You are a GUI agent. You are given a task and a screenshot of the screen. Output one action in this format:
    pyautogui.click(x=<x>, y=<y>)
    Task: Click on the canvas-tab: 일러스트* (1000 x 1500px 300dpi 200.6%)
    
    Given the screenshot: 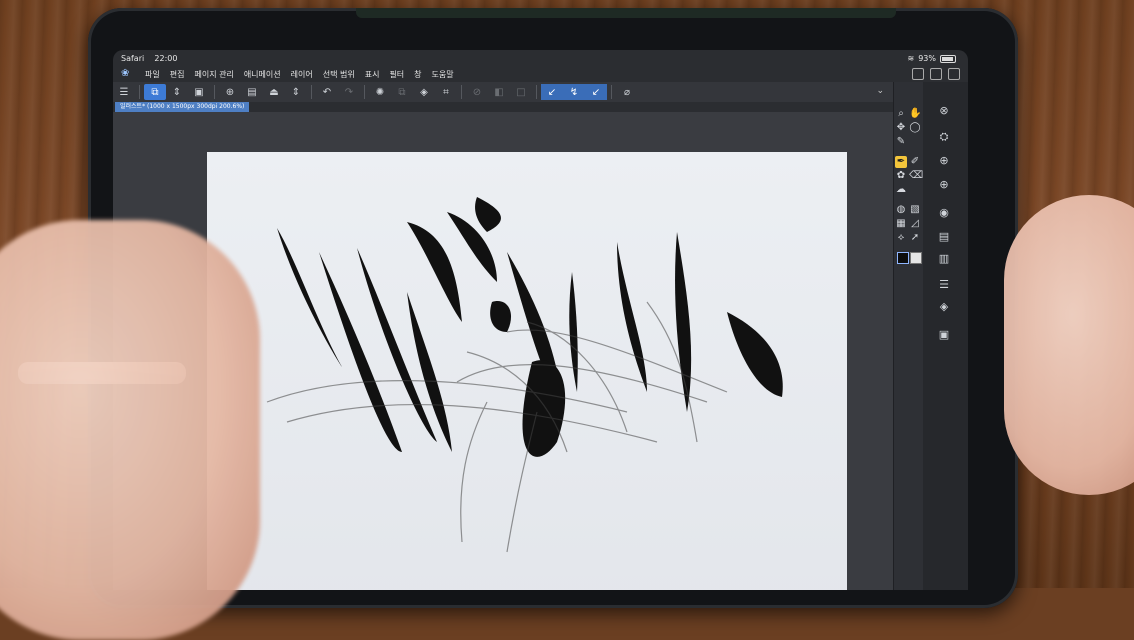 What is the action you would take?
    pyautogui.click(x=182, y=107)
    